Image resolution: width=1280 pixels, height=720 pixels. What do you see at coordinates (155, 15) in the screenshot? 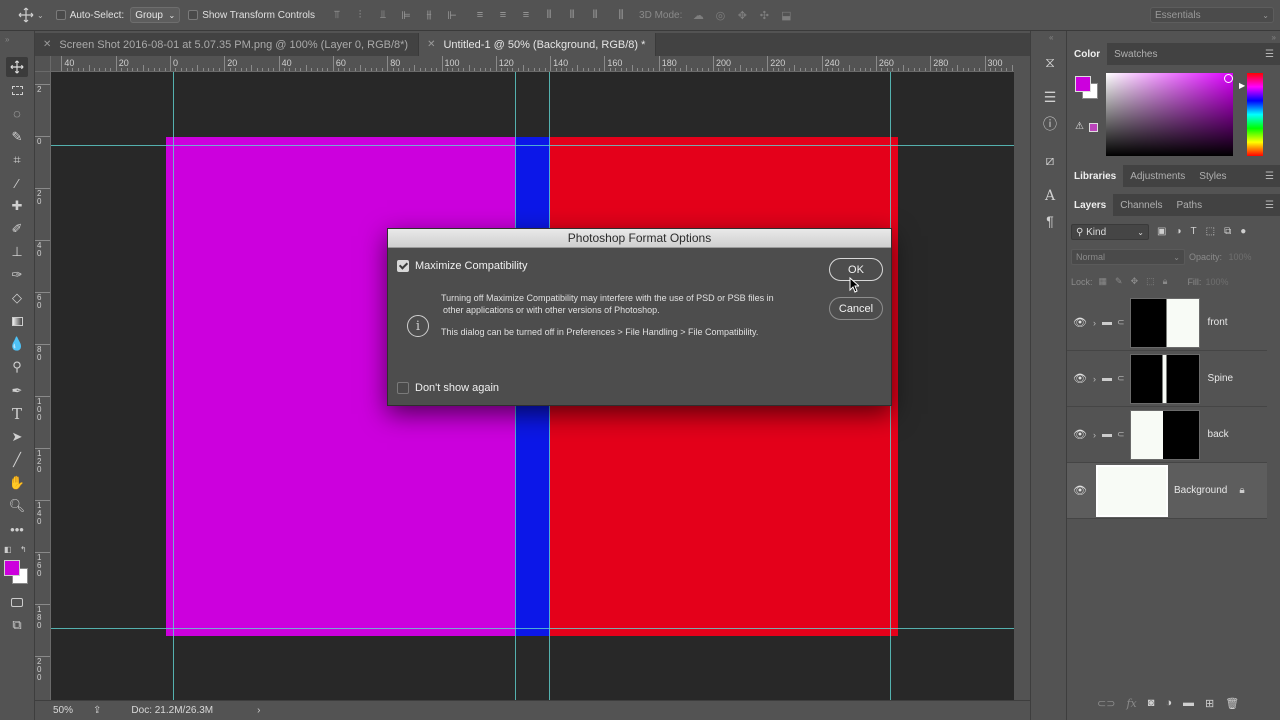
I see `auto-select-dropdown: Group ⌄` at bounding box center [155, 15].